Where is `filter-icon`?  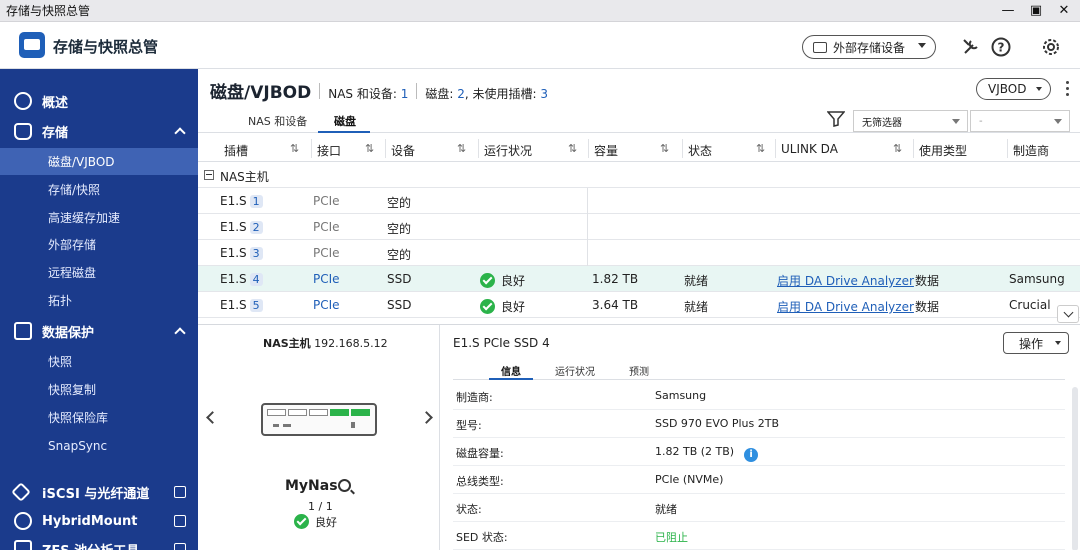 filter-icon is located at coordinates (836, 119).